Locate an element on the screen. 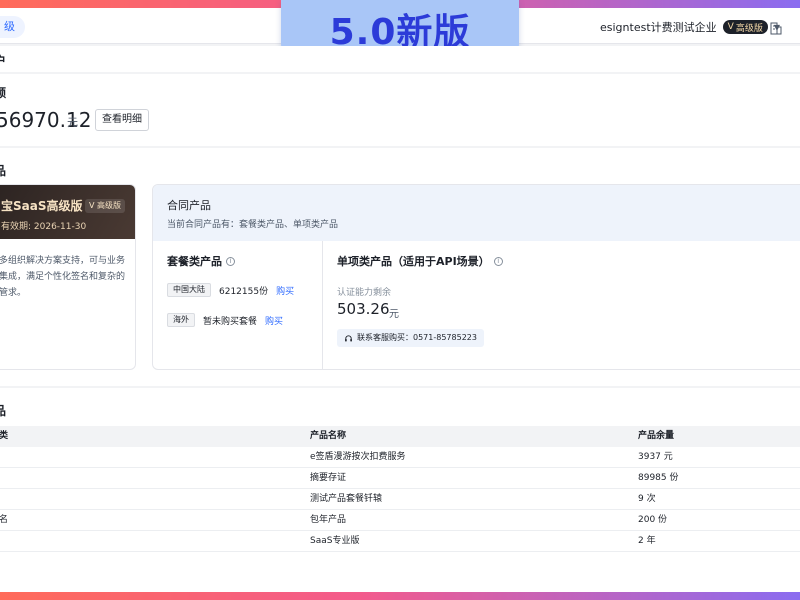 This screenshot has width=800, height=600. headset-icon is located at coordinates (348, 337).